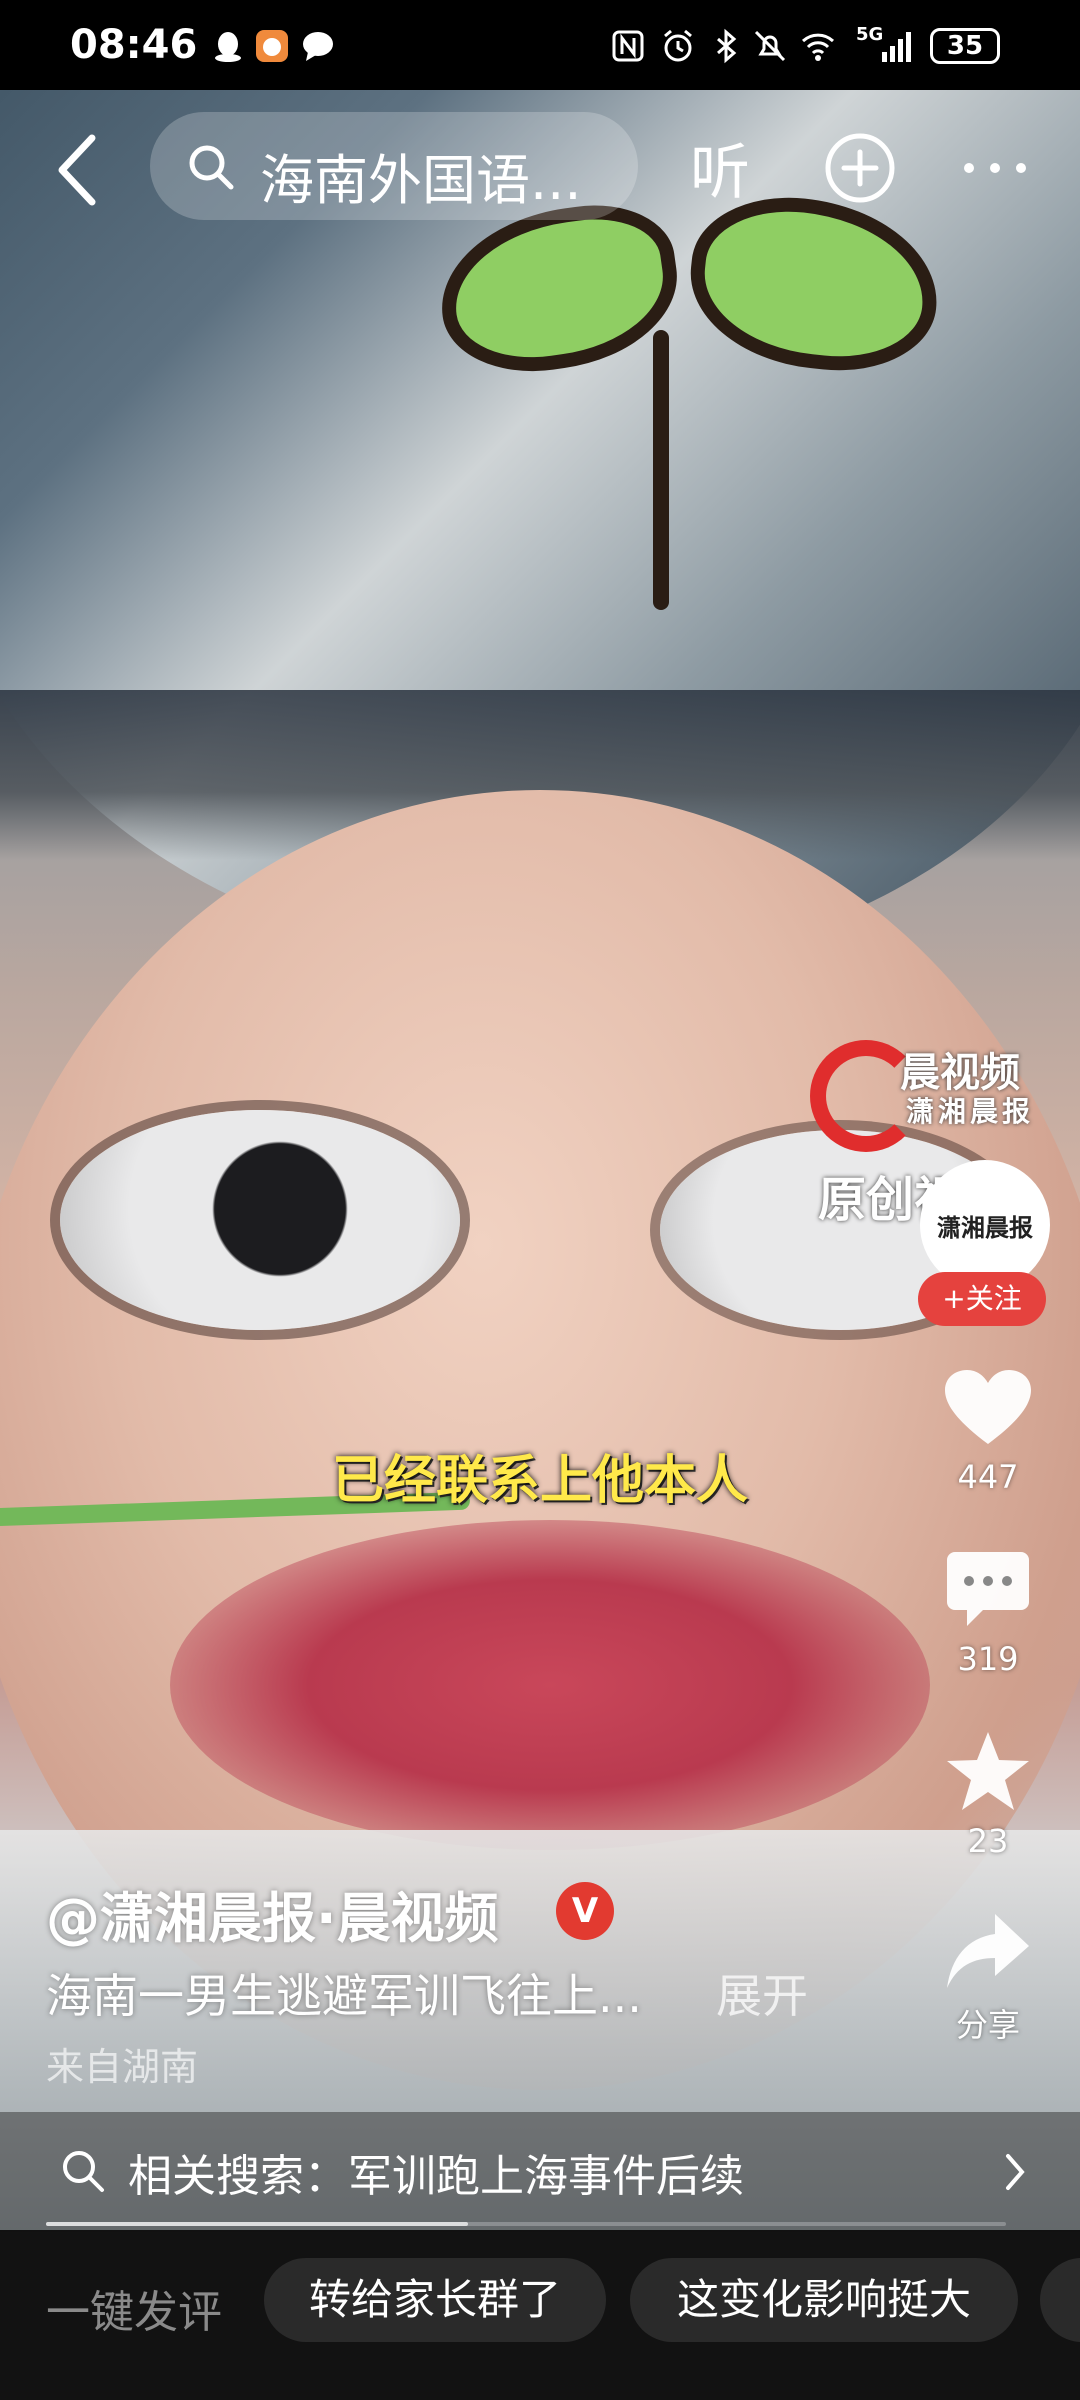 The width and height of the screenshot is (1080, 2400). What do you see at coordinates (824, 2300) in the screenshot?
I see `quick-comment-chip: 这变化影响挺大` at bounding box center [824, 2300].